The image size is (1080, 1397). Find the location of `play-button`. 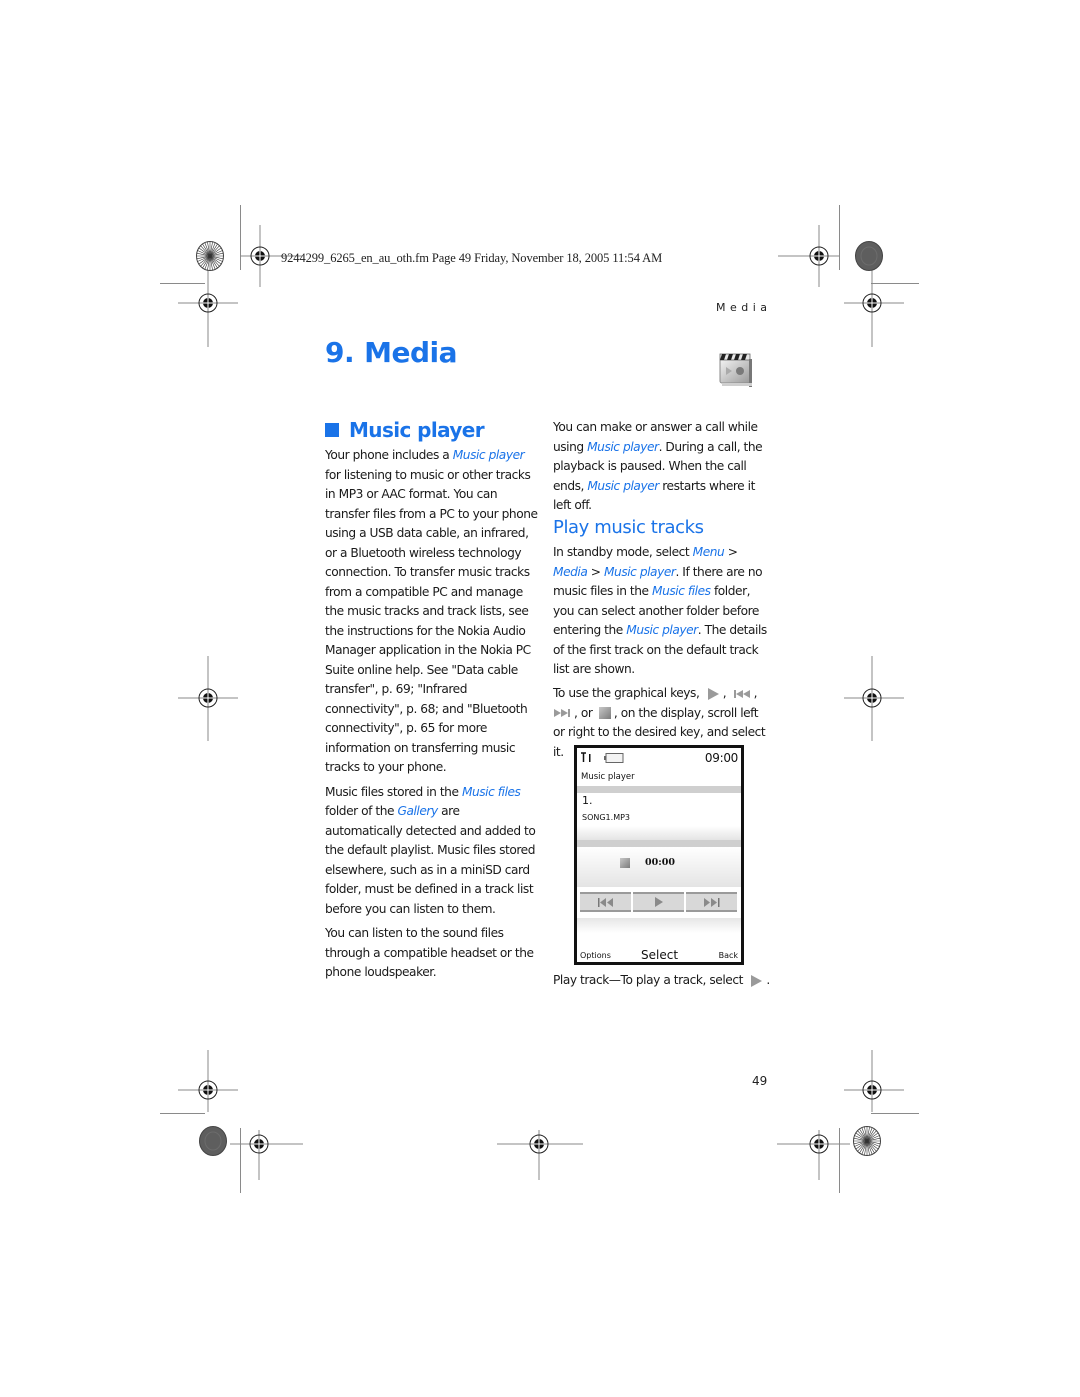

play-button is located at coordinates (658, 902).